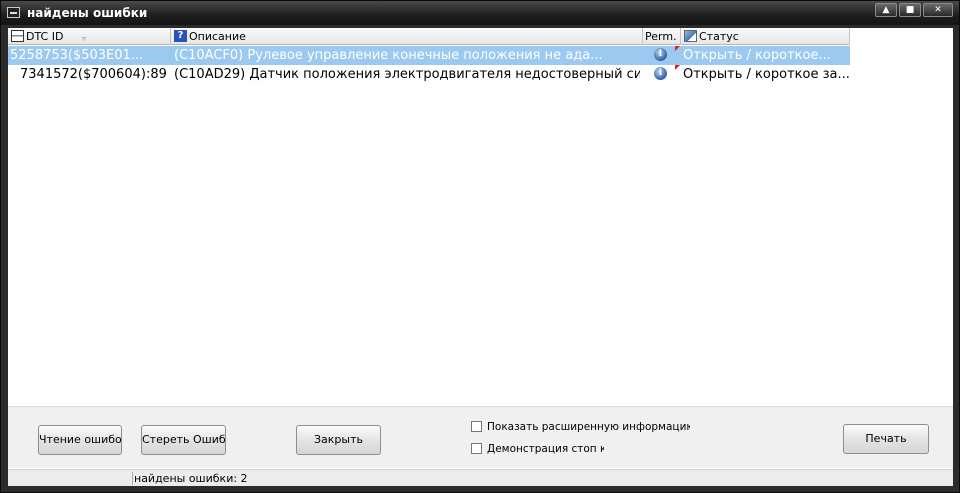 This screenshot has width=960, height=493. What do you see at coordinates (588, 427) in the screenshot?
I see `extended-info-label: Показать расширенную информацию об о` at bounding box center [588, 427].